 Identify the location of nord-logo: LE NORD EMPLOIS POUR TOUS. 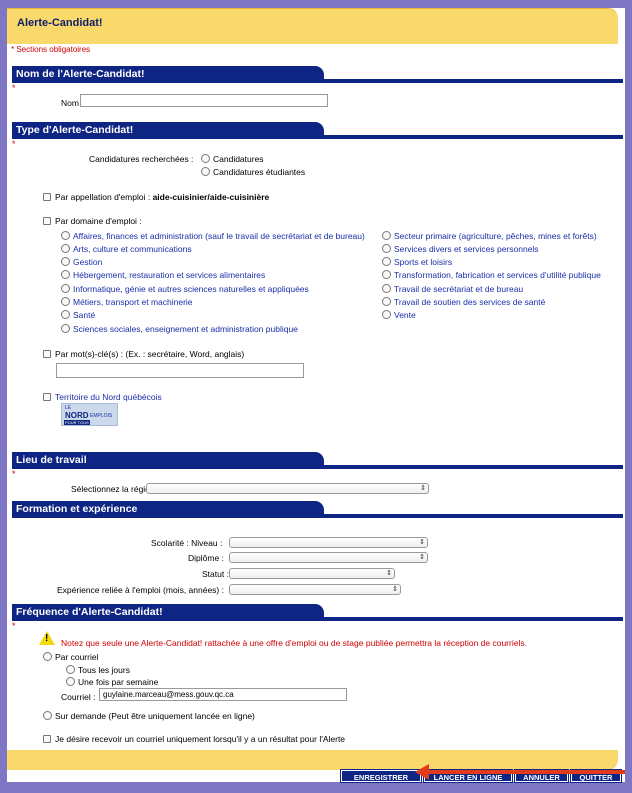
(89, 414).